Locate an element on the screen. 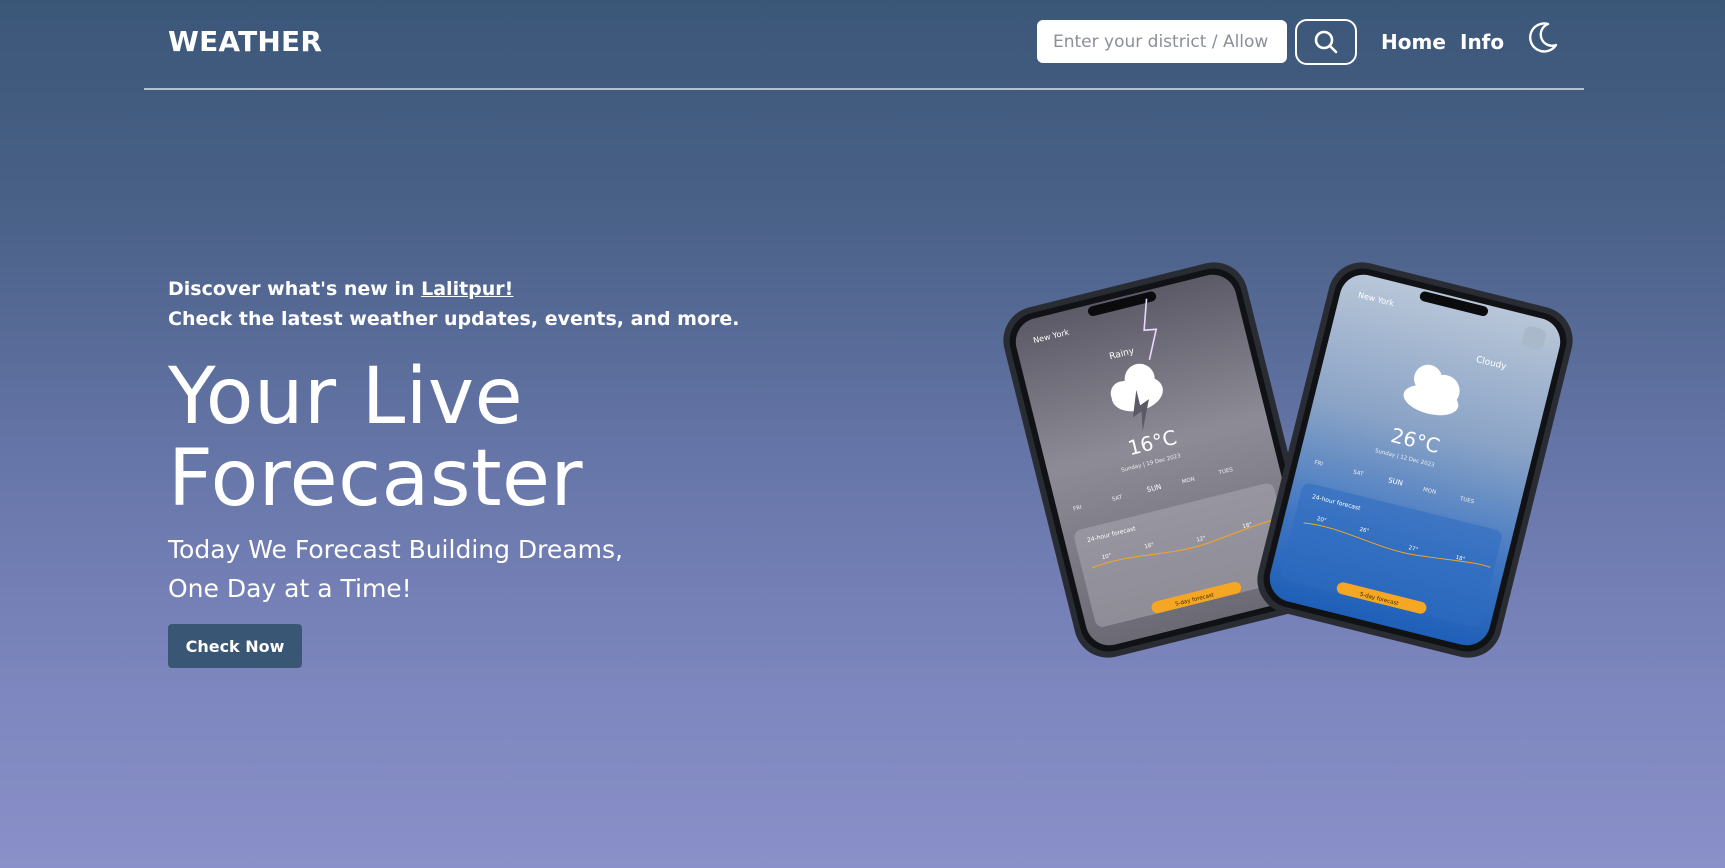 This screenshot has width=1725, height=868. check-now-button: Check Now is located at coordinates (235, 646).